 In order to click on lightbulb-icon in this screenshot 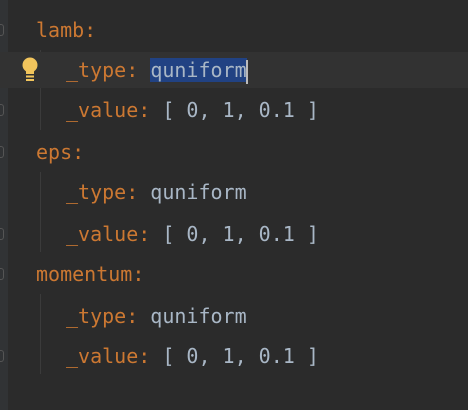, I will do `click(30, 70)`.